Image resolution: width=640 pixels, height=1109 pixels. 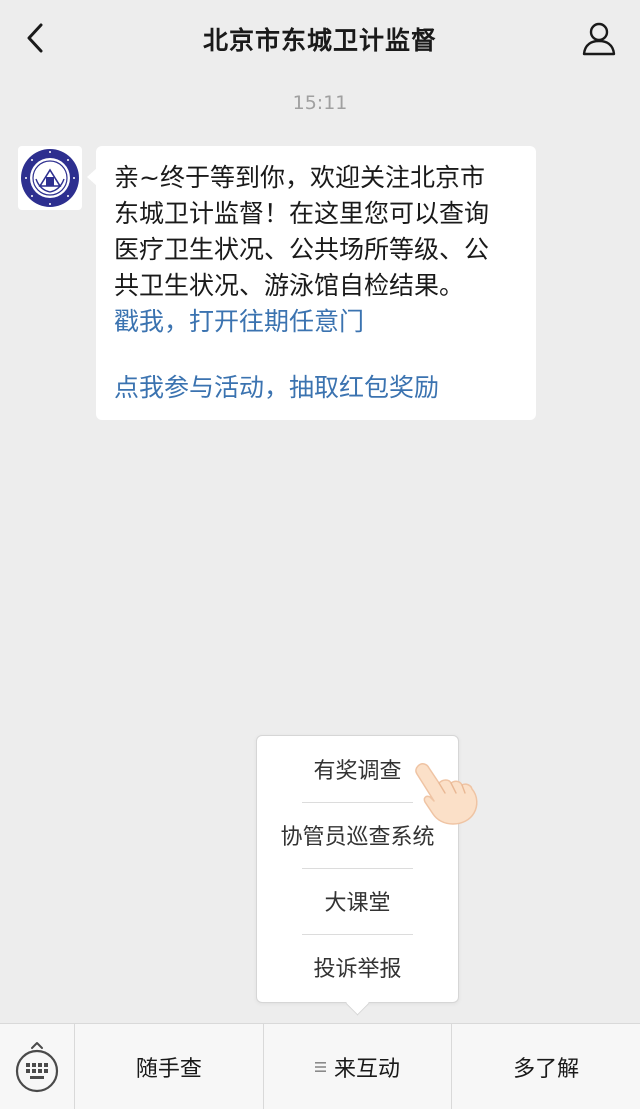 I want to click on menu-tab-label: 来互动, so click(x=367, y=1069).